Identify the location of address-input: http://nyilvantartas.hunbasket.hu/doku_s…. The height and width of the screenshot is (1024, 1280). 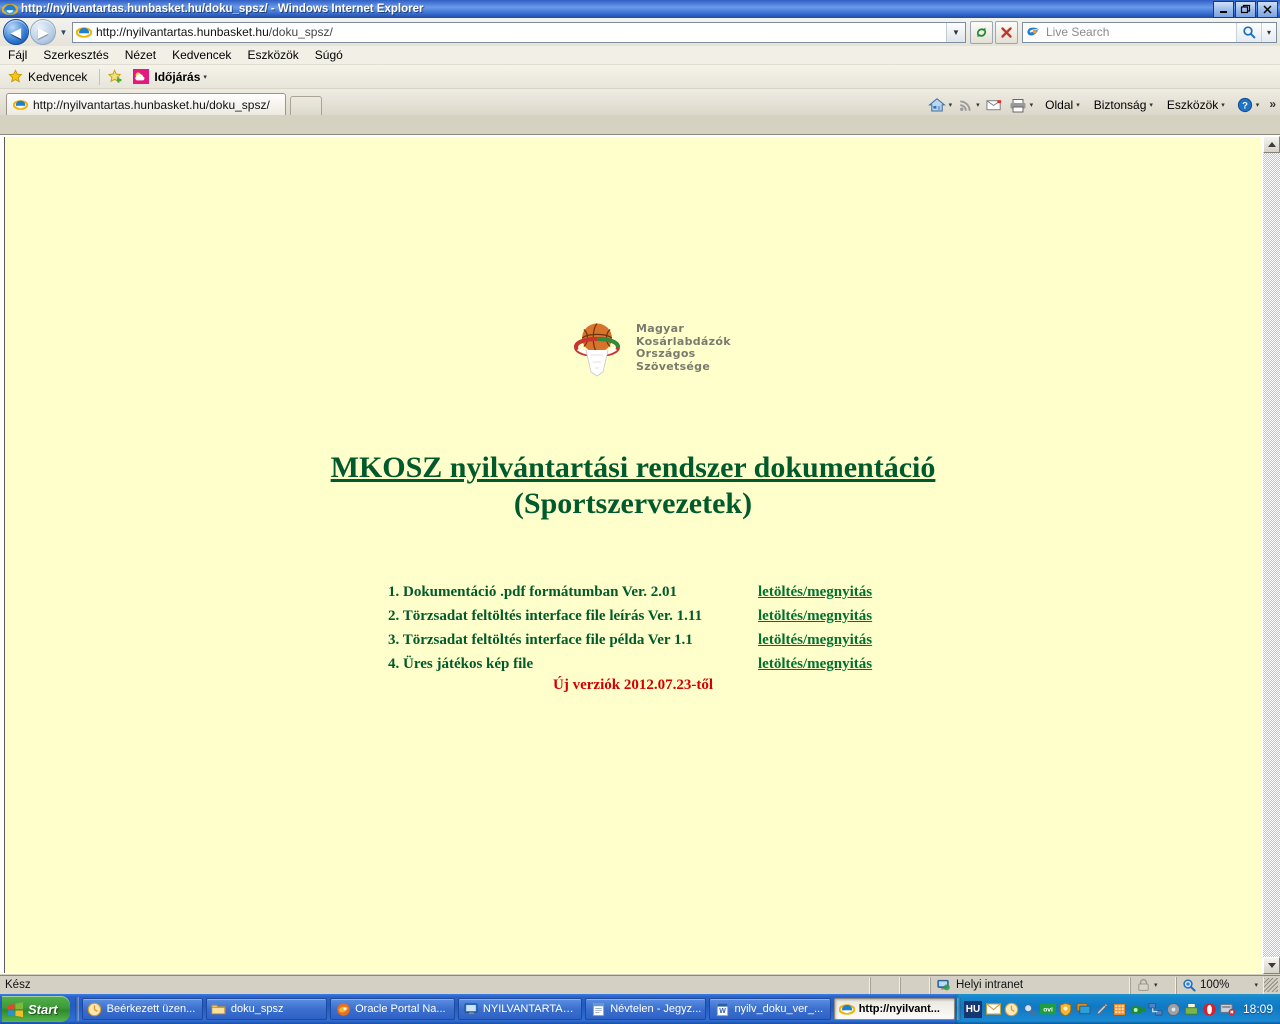
(214, 32).